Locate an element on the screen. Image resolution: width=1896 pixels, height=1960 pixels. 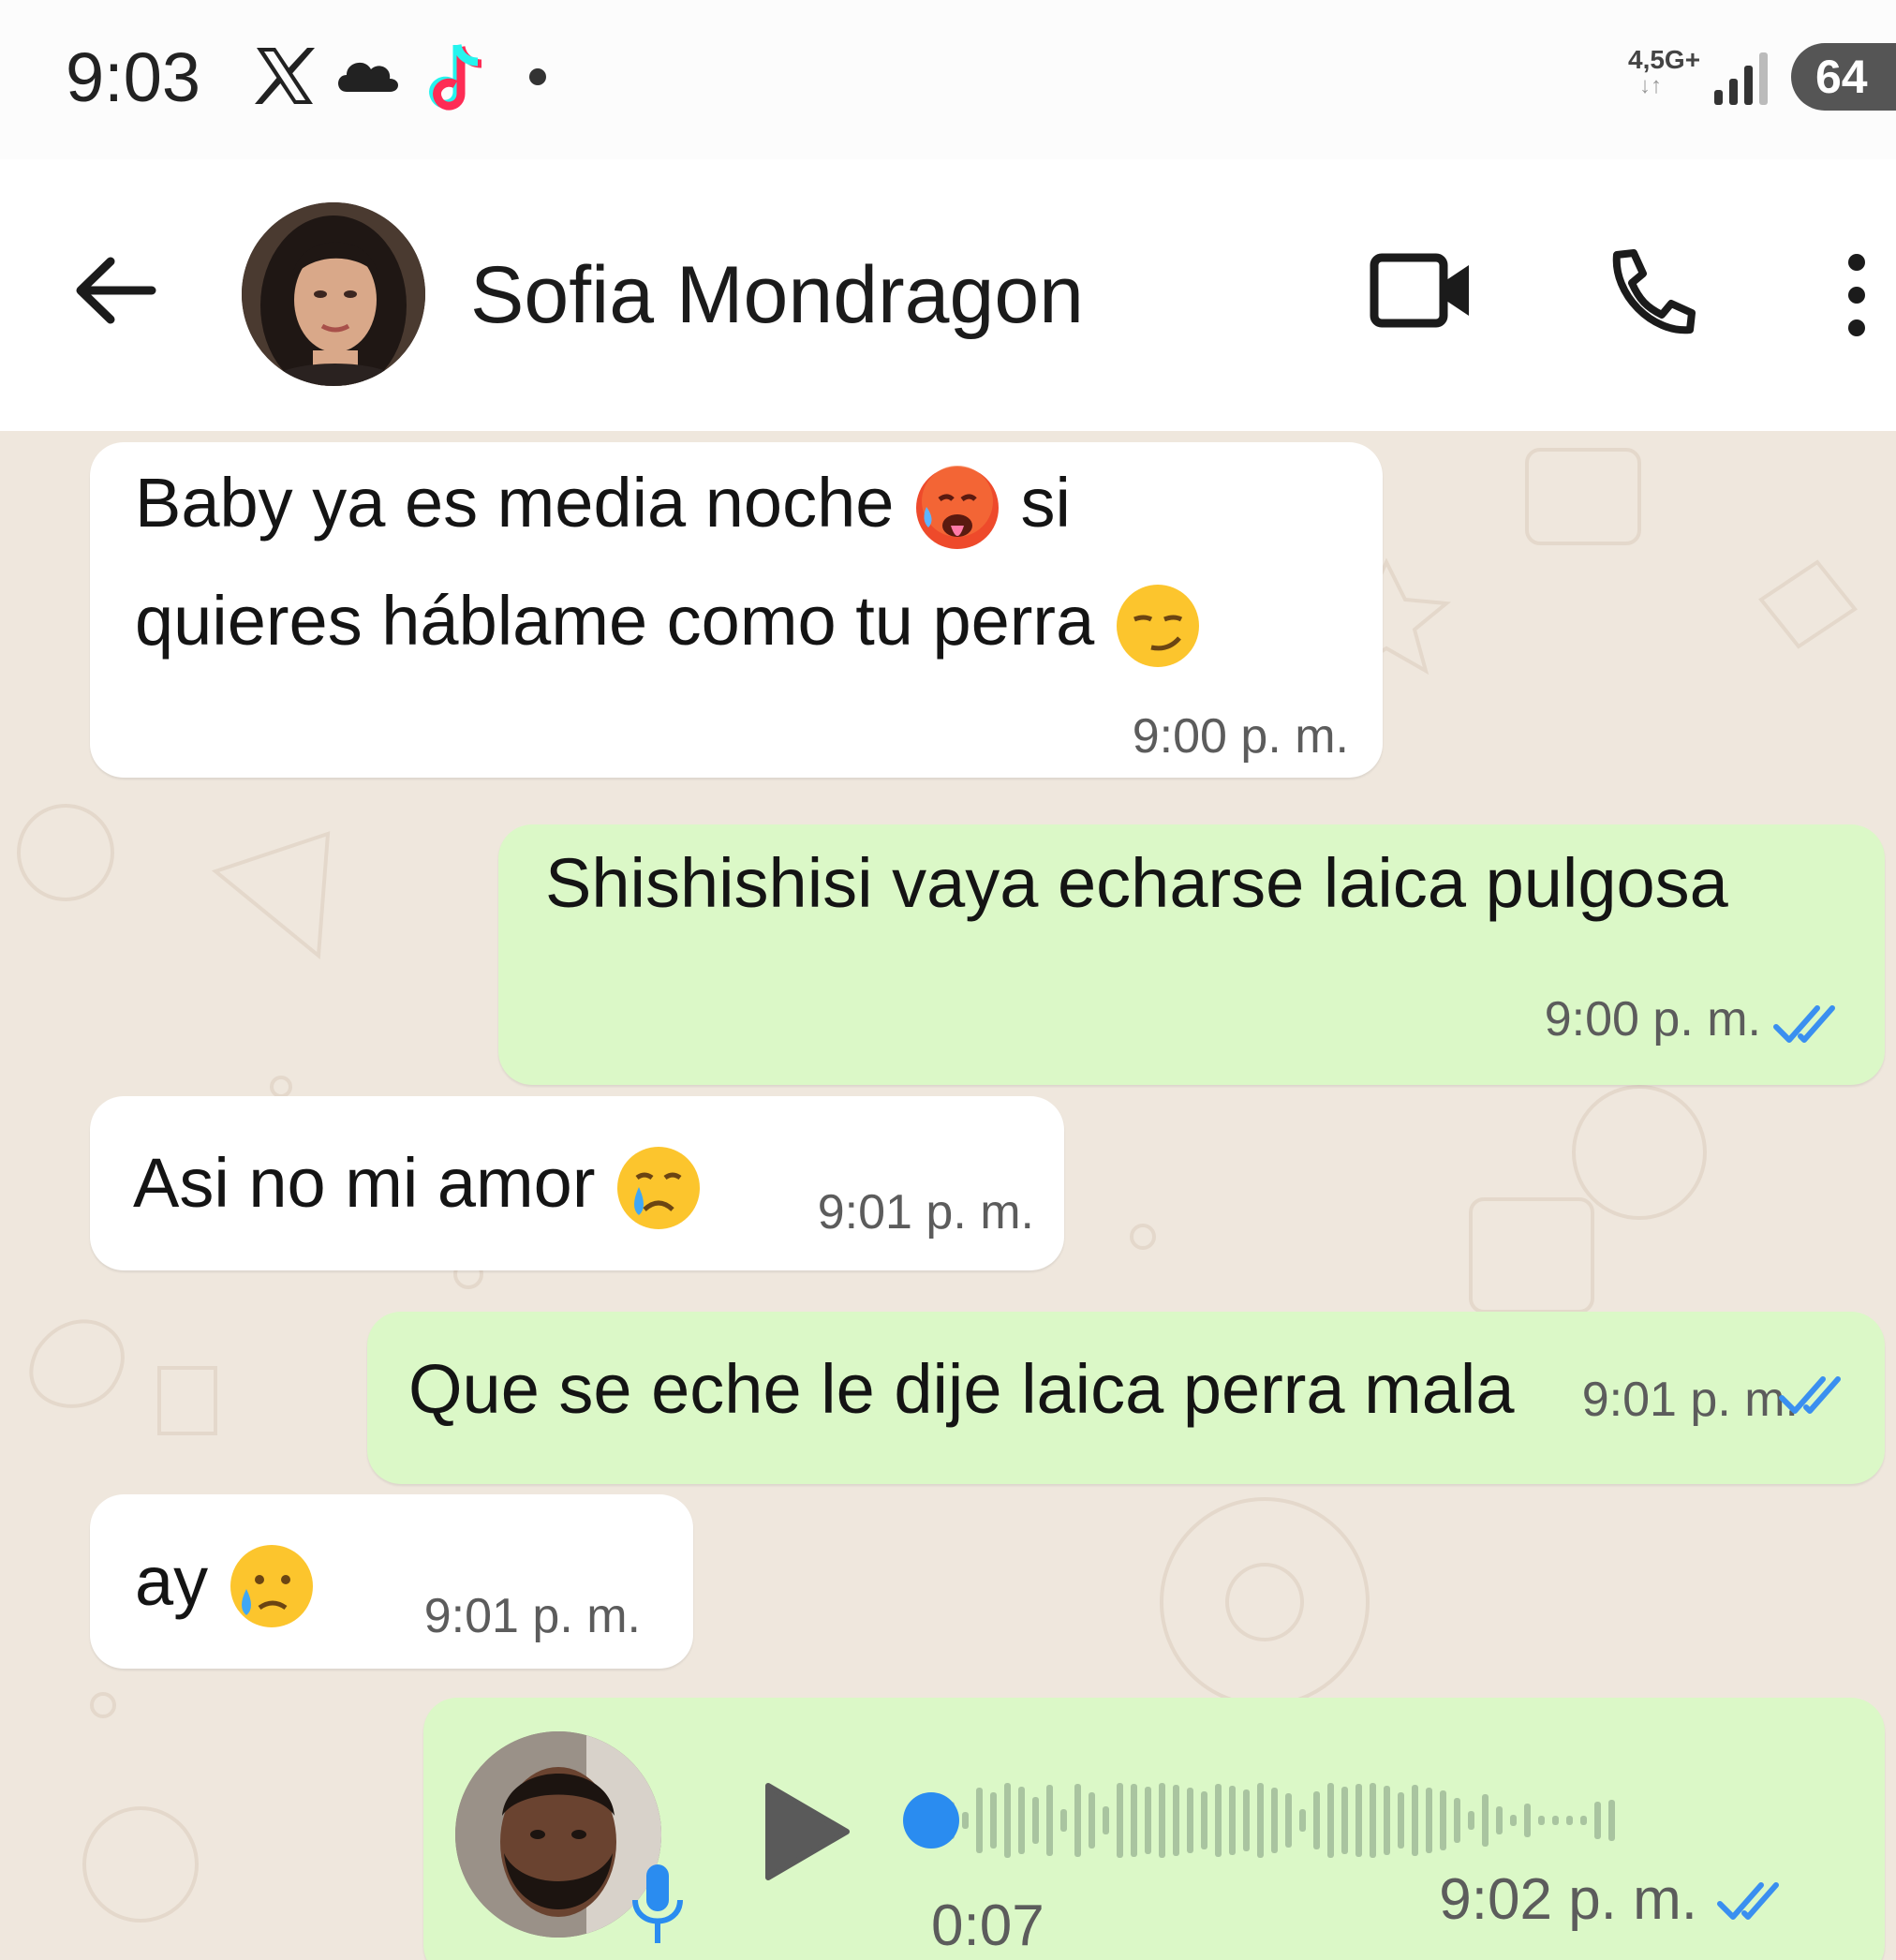
tiktok-icon is located at coordinates (454, 81).